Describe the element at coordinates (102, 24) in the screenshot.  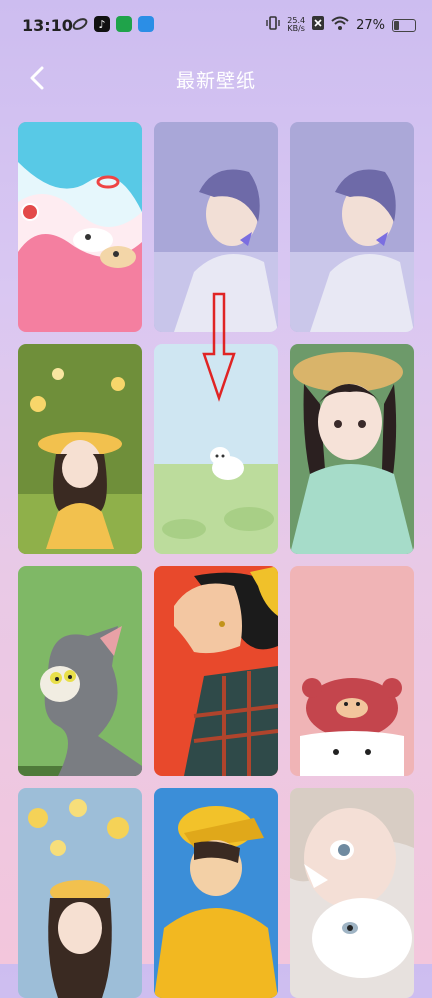
I see `tiktok-icon: ♪` at that location.